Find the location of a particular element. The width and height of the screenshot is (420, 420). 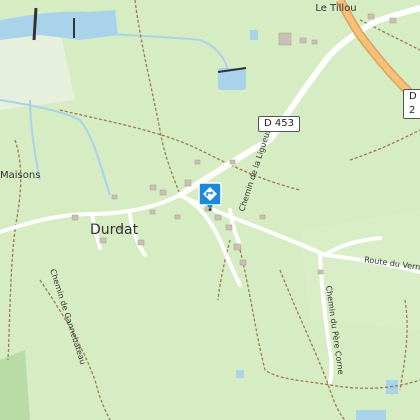

road-badge-d2: D 2 is located at coordinates (411, 104).